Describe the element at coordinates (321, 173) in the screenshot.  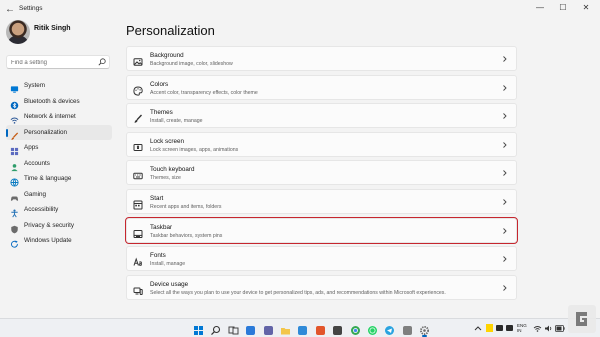
I see `settings-card-touch-keyboard: Touch keyboard Themes, size` at that location.